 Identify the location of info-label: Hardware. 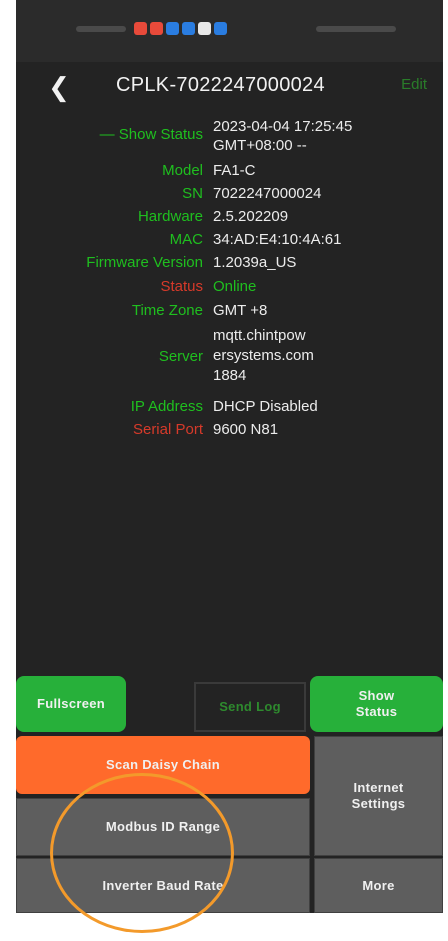
(170, 216).